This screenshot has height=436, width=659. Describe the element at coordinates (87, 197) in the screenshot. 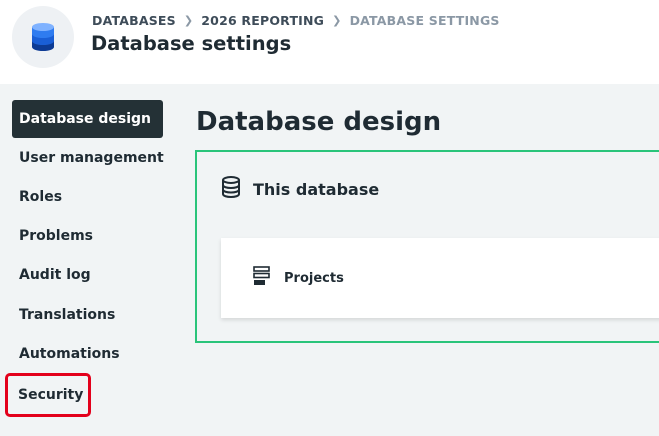

I see `sidebar-item-roles: Roles` at that location.